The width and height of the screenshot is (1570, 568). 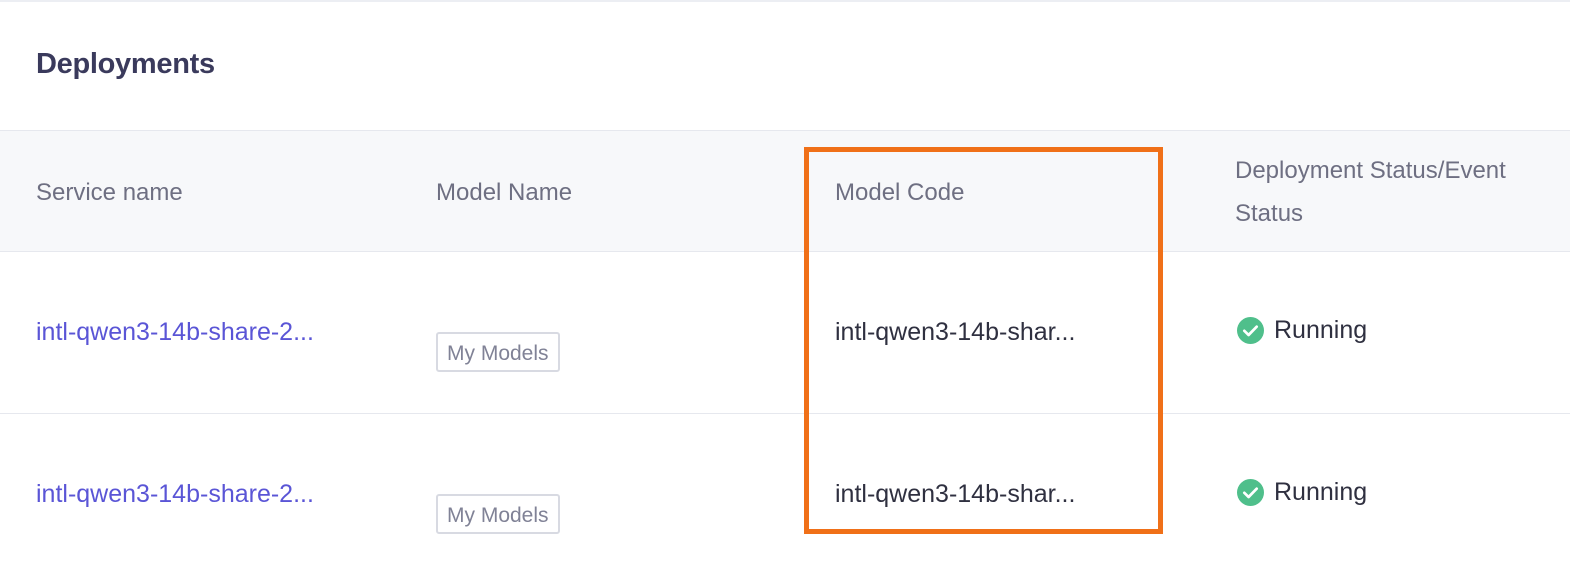 What do you see at coordinates (109, 192) in the screenshot?
I see `column-header-service-name: Service name` at bounding box center [109, 192].